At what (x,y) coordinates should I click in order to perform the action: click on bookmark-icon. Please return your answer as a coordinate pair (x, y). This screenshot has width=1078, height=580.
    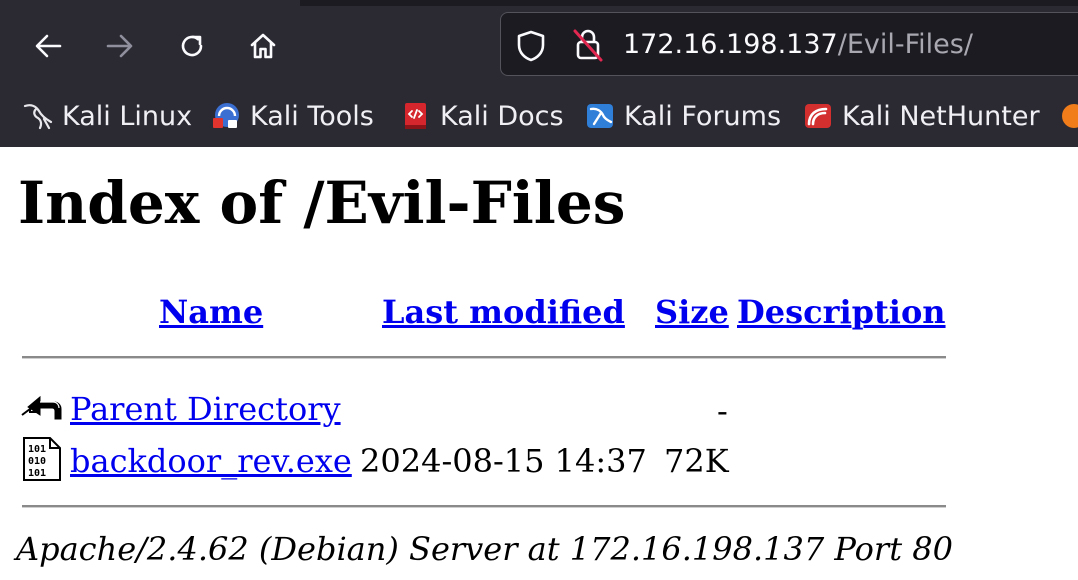
    Looking at the image, I should click on (1068, 116).